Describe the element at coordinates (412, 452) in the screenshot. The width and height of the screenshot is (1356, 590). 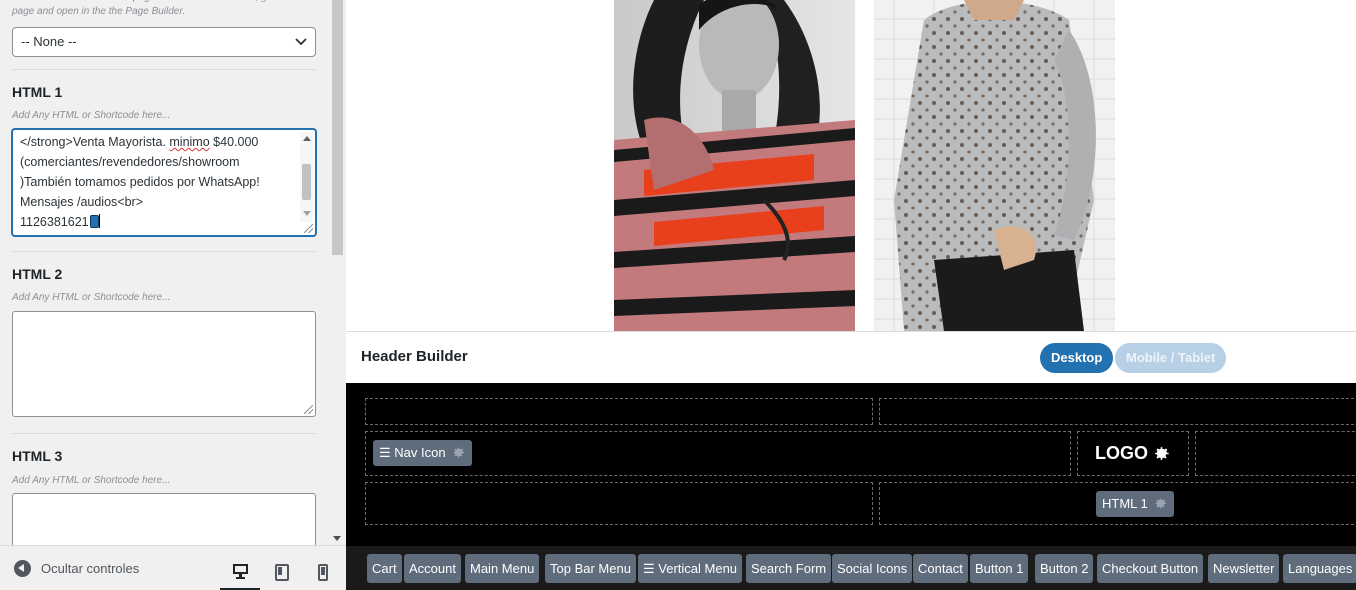
I see `nav-icon-label: ☰ Nav Icon` at that location.